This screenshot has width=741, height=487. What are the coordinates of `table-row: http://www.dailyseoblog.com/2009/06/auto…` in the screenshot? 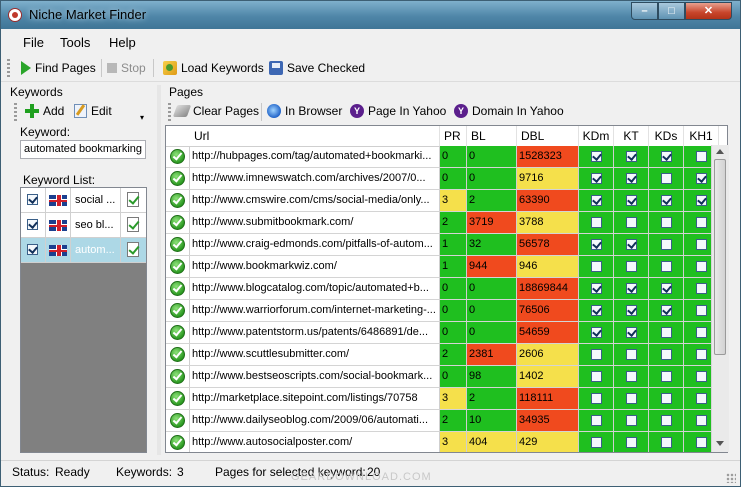 It's located at (446, 421).